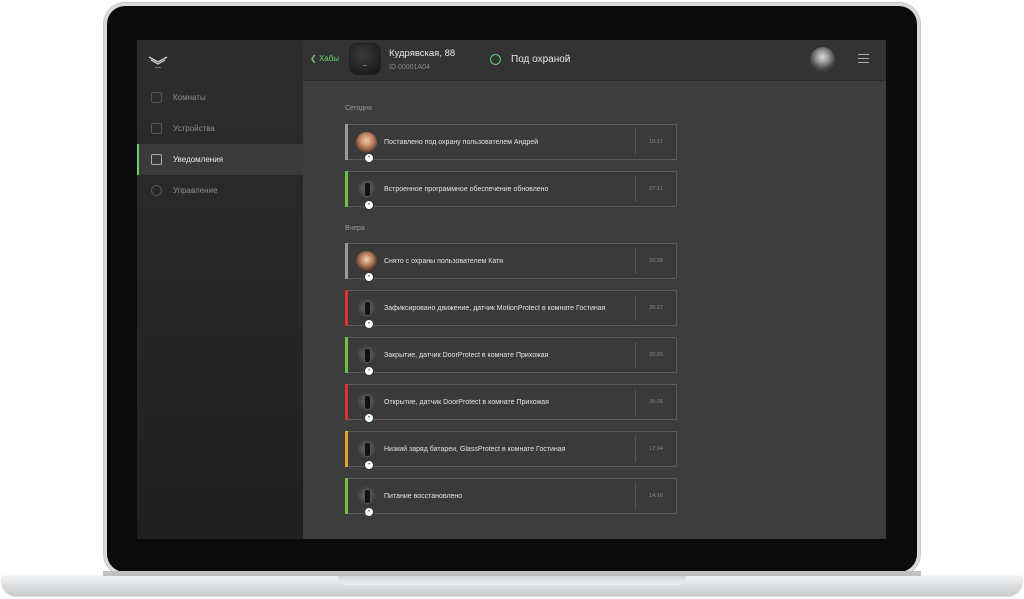 Image resolution: width=1024 pixels, height=599 pixels. What do you see at coordinates (156, 128) in the screenshot?
I see `devices-icon` at bounding box center [156, 128].